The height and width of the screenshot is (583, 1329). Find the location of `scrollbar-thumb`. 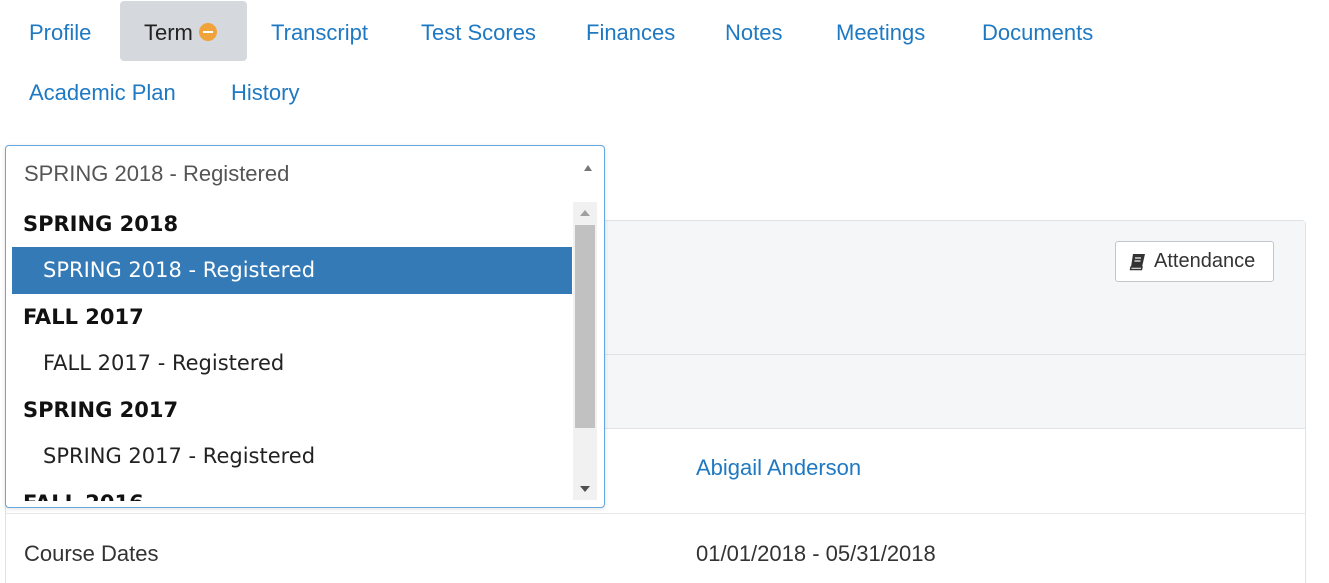

scrollbar-thumb is located at coordinates (585, 326).